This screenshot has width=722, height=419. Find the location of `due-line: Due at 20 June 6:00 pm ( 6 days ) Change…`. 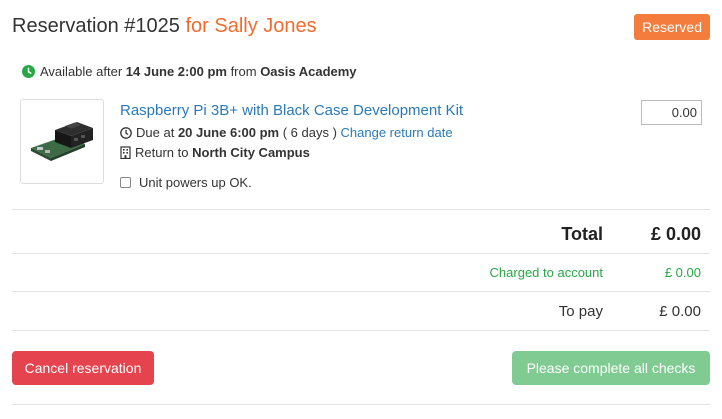

due-line: Due at 20 June 6:00 pm ( 6 days ) Change… is located at coordinates (286, 134).